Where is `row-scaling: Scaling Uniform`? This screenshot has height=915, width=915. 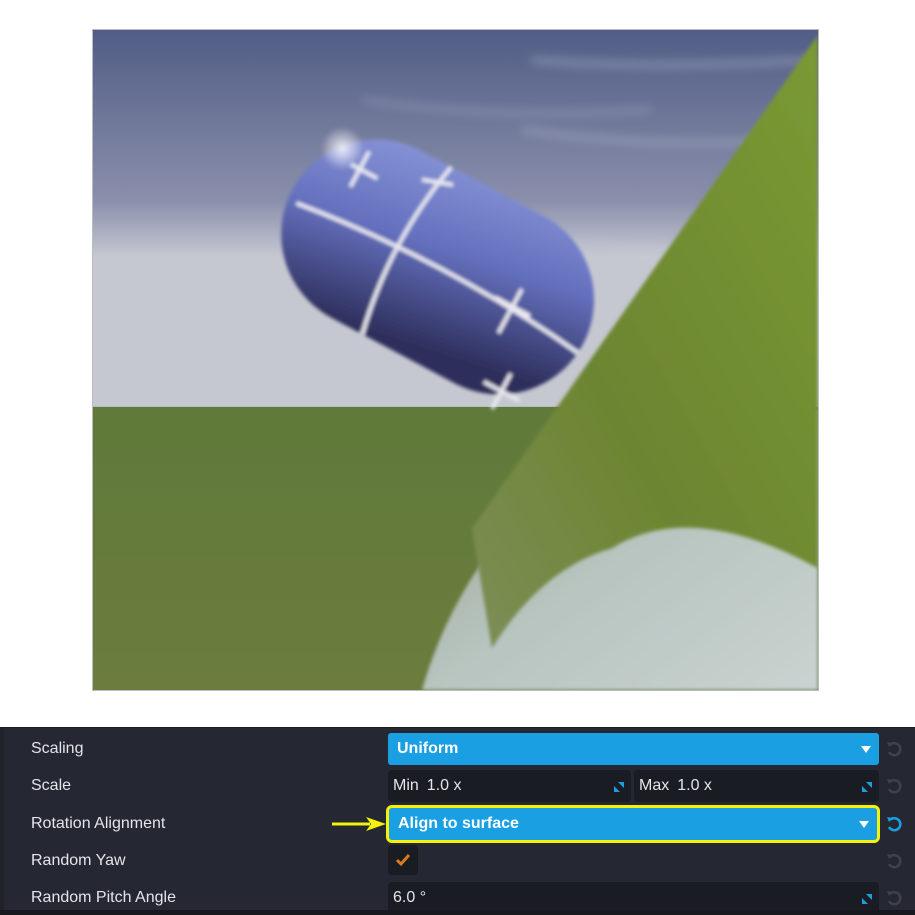
row-scaling: Scaling Uniform is located at coordinates (457, 749).